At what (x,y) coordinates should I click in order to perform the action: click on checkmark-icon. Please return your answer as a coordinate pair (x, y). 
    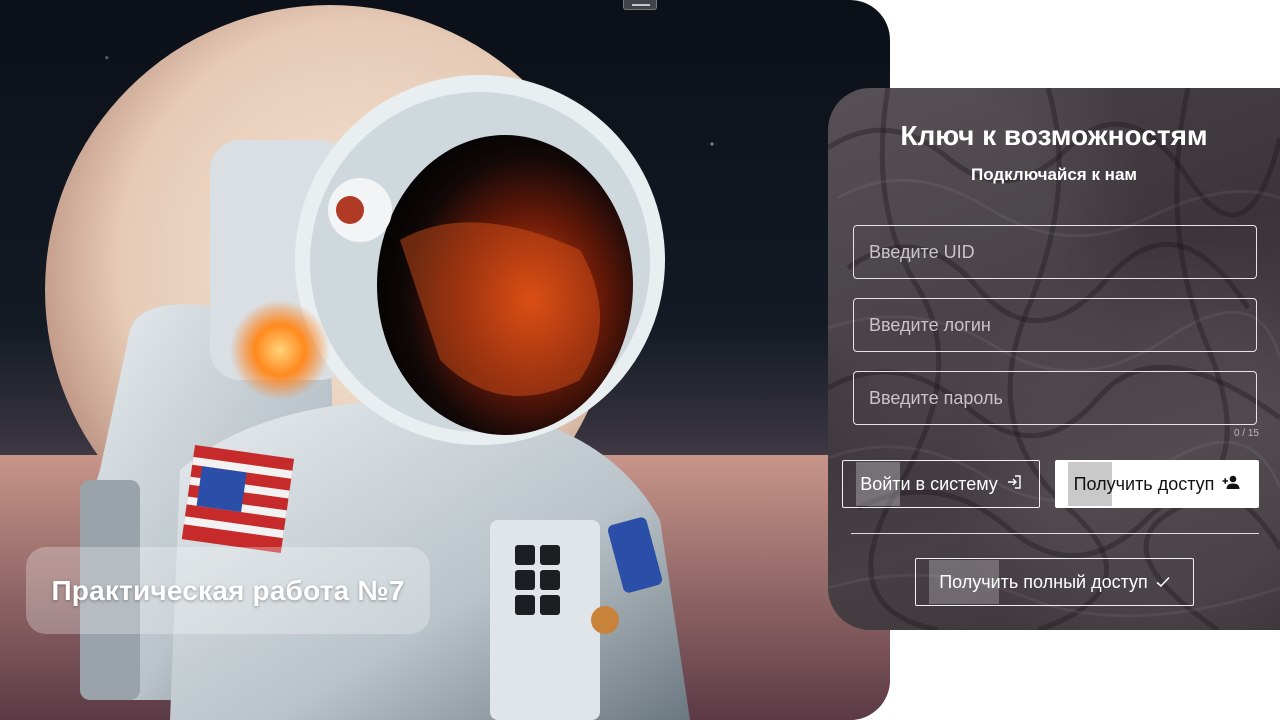
    Looking at the image, I should click on (1163, 582).